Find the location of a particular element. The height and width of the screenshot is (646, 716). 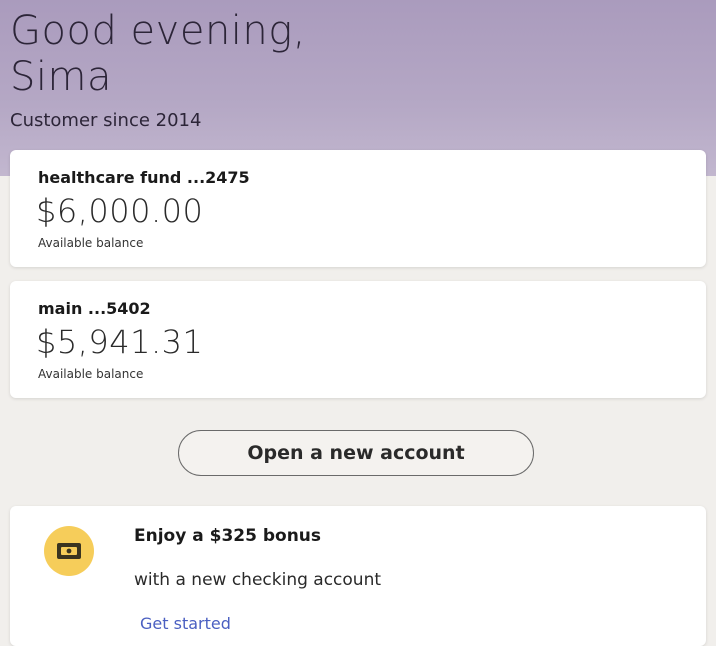

greeting-text: Good evening, is located at coordinates (158, 31).